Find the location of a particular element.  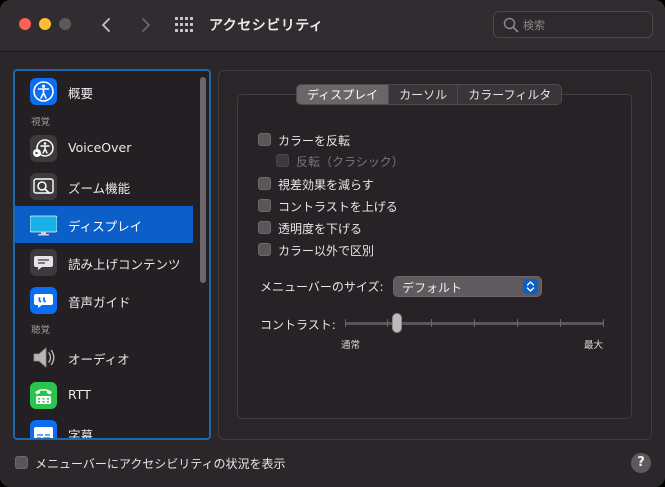

sidebar-item-label: 読み上げコンテンツ is located at coordinates (124, 264).